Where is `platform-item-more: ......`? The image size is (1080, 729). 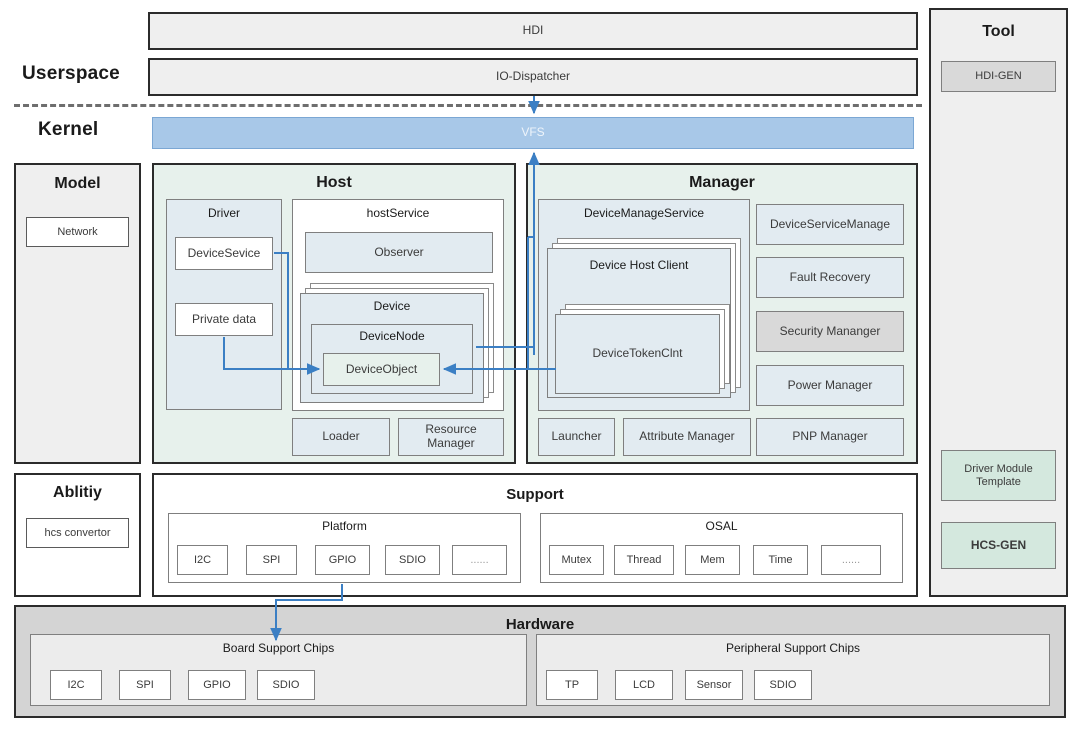 platform-item-more: ...... is located at coordinates (479, 560).